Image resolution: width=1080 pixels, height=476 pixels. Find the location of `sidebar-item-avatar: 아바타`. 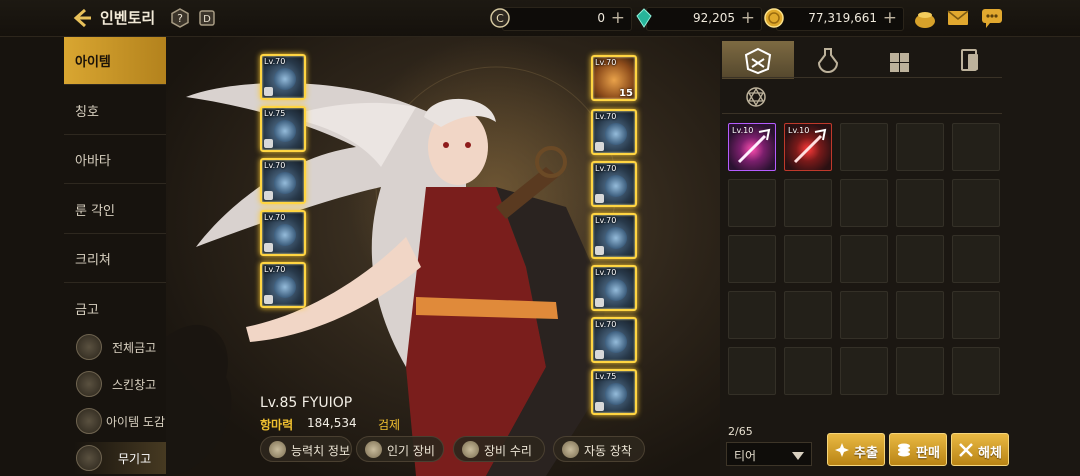

sidebar-item-avatar: 아바타 is located at coordinates (115, 160).